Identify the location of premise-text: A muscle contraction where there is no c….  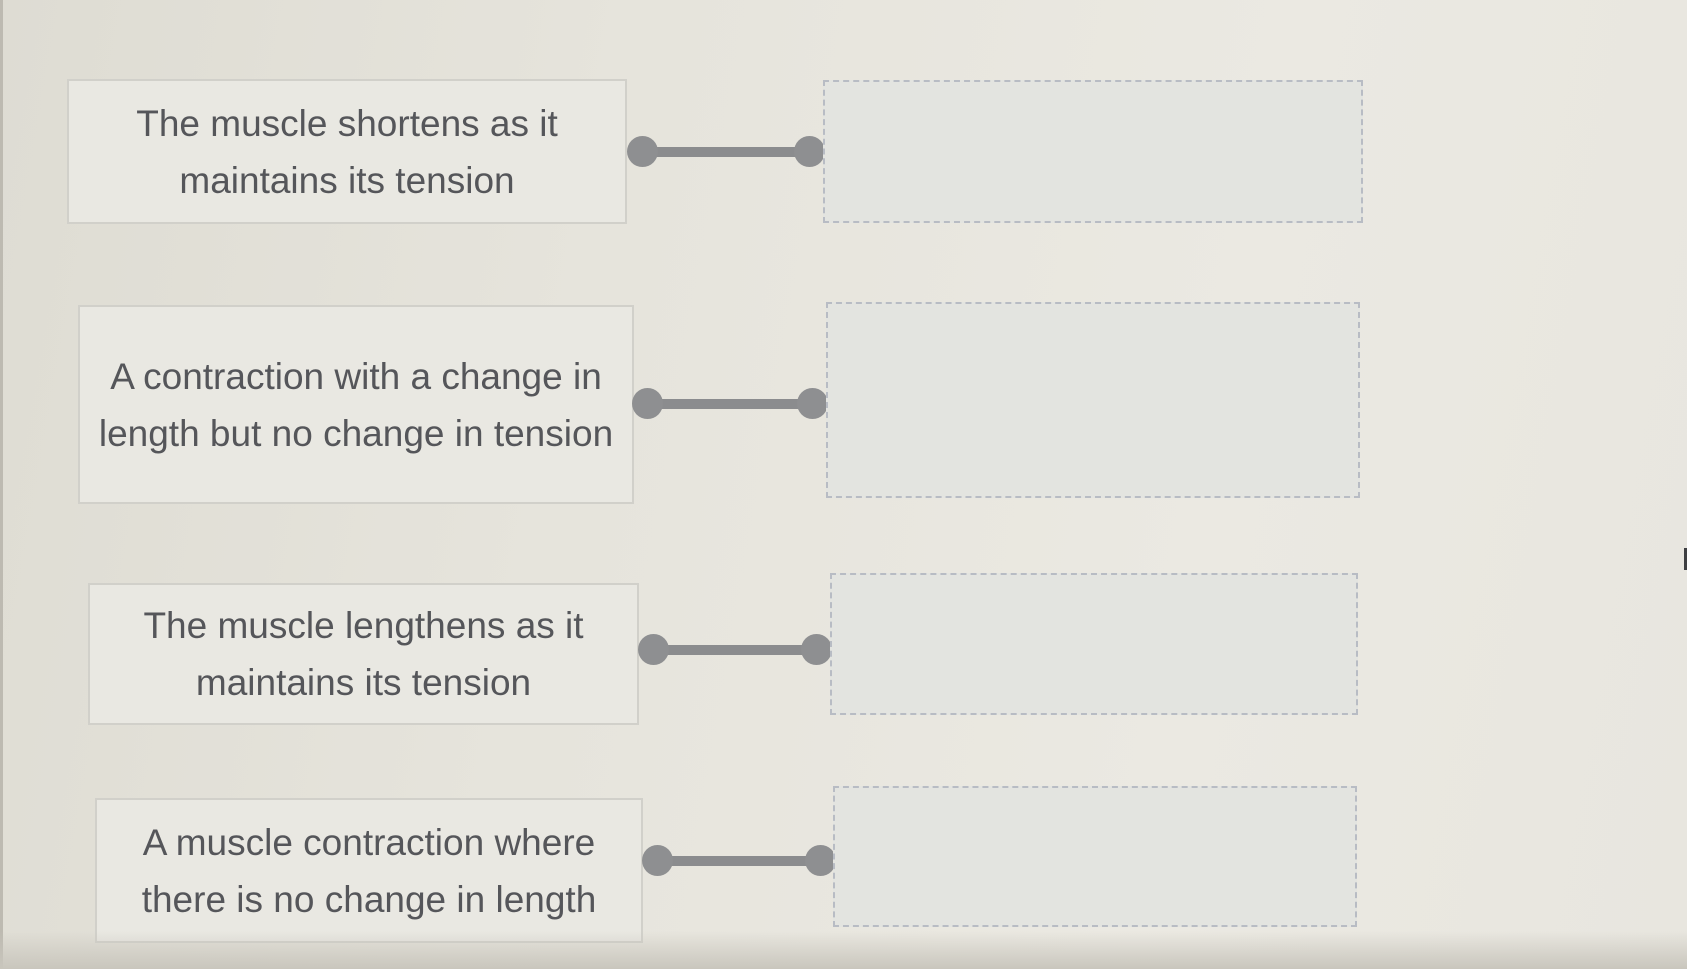
(369, 870).